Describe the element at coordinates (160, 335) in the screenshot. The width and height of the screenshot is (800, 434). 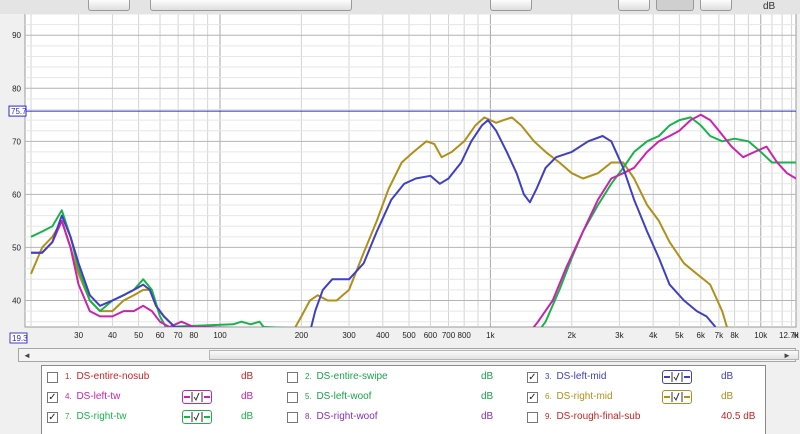
I see `x-tick-label: 60` at that location.